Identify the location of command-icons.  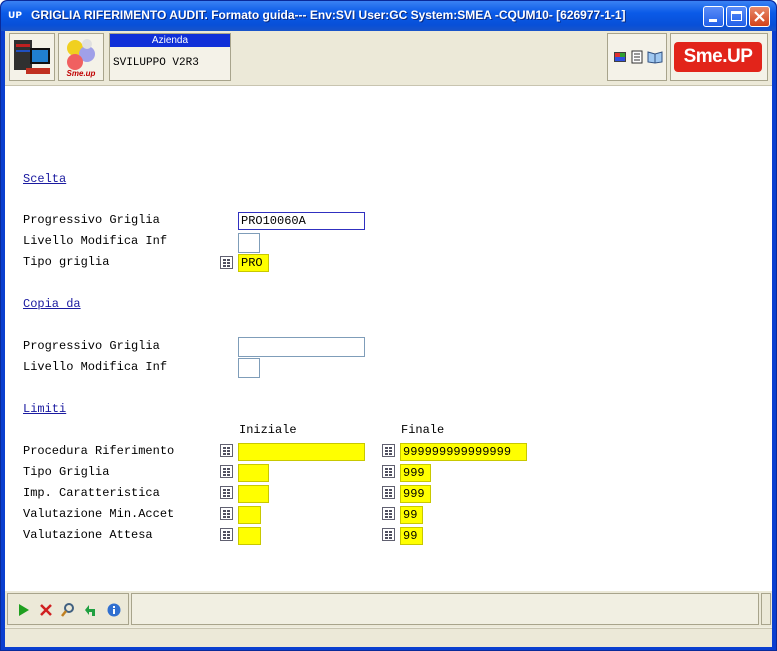
(68, 609).